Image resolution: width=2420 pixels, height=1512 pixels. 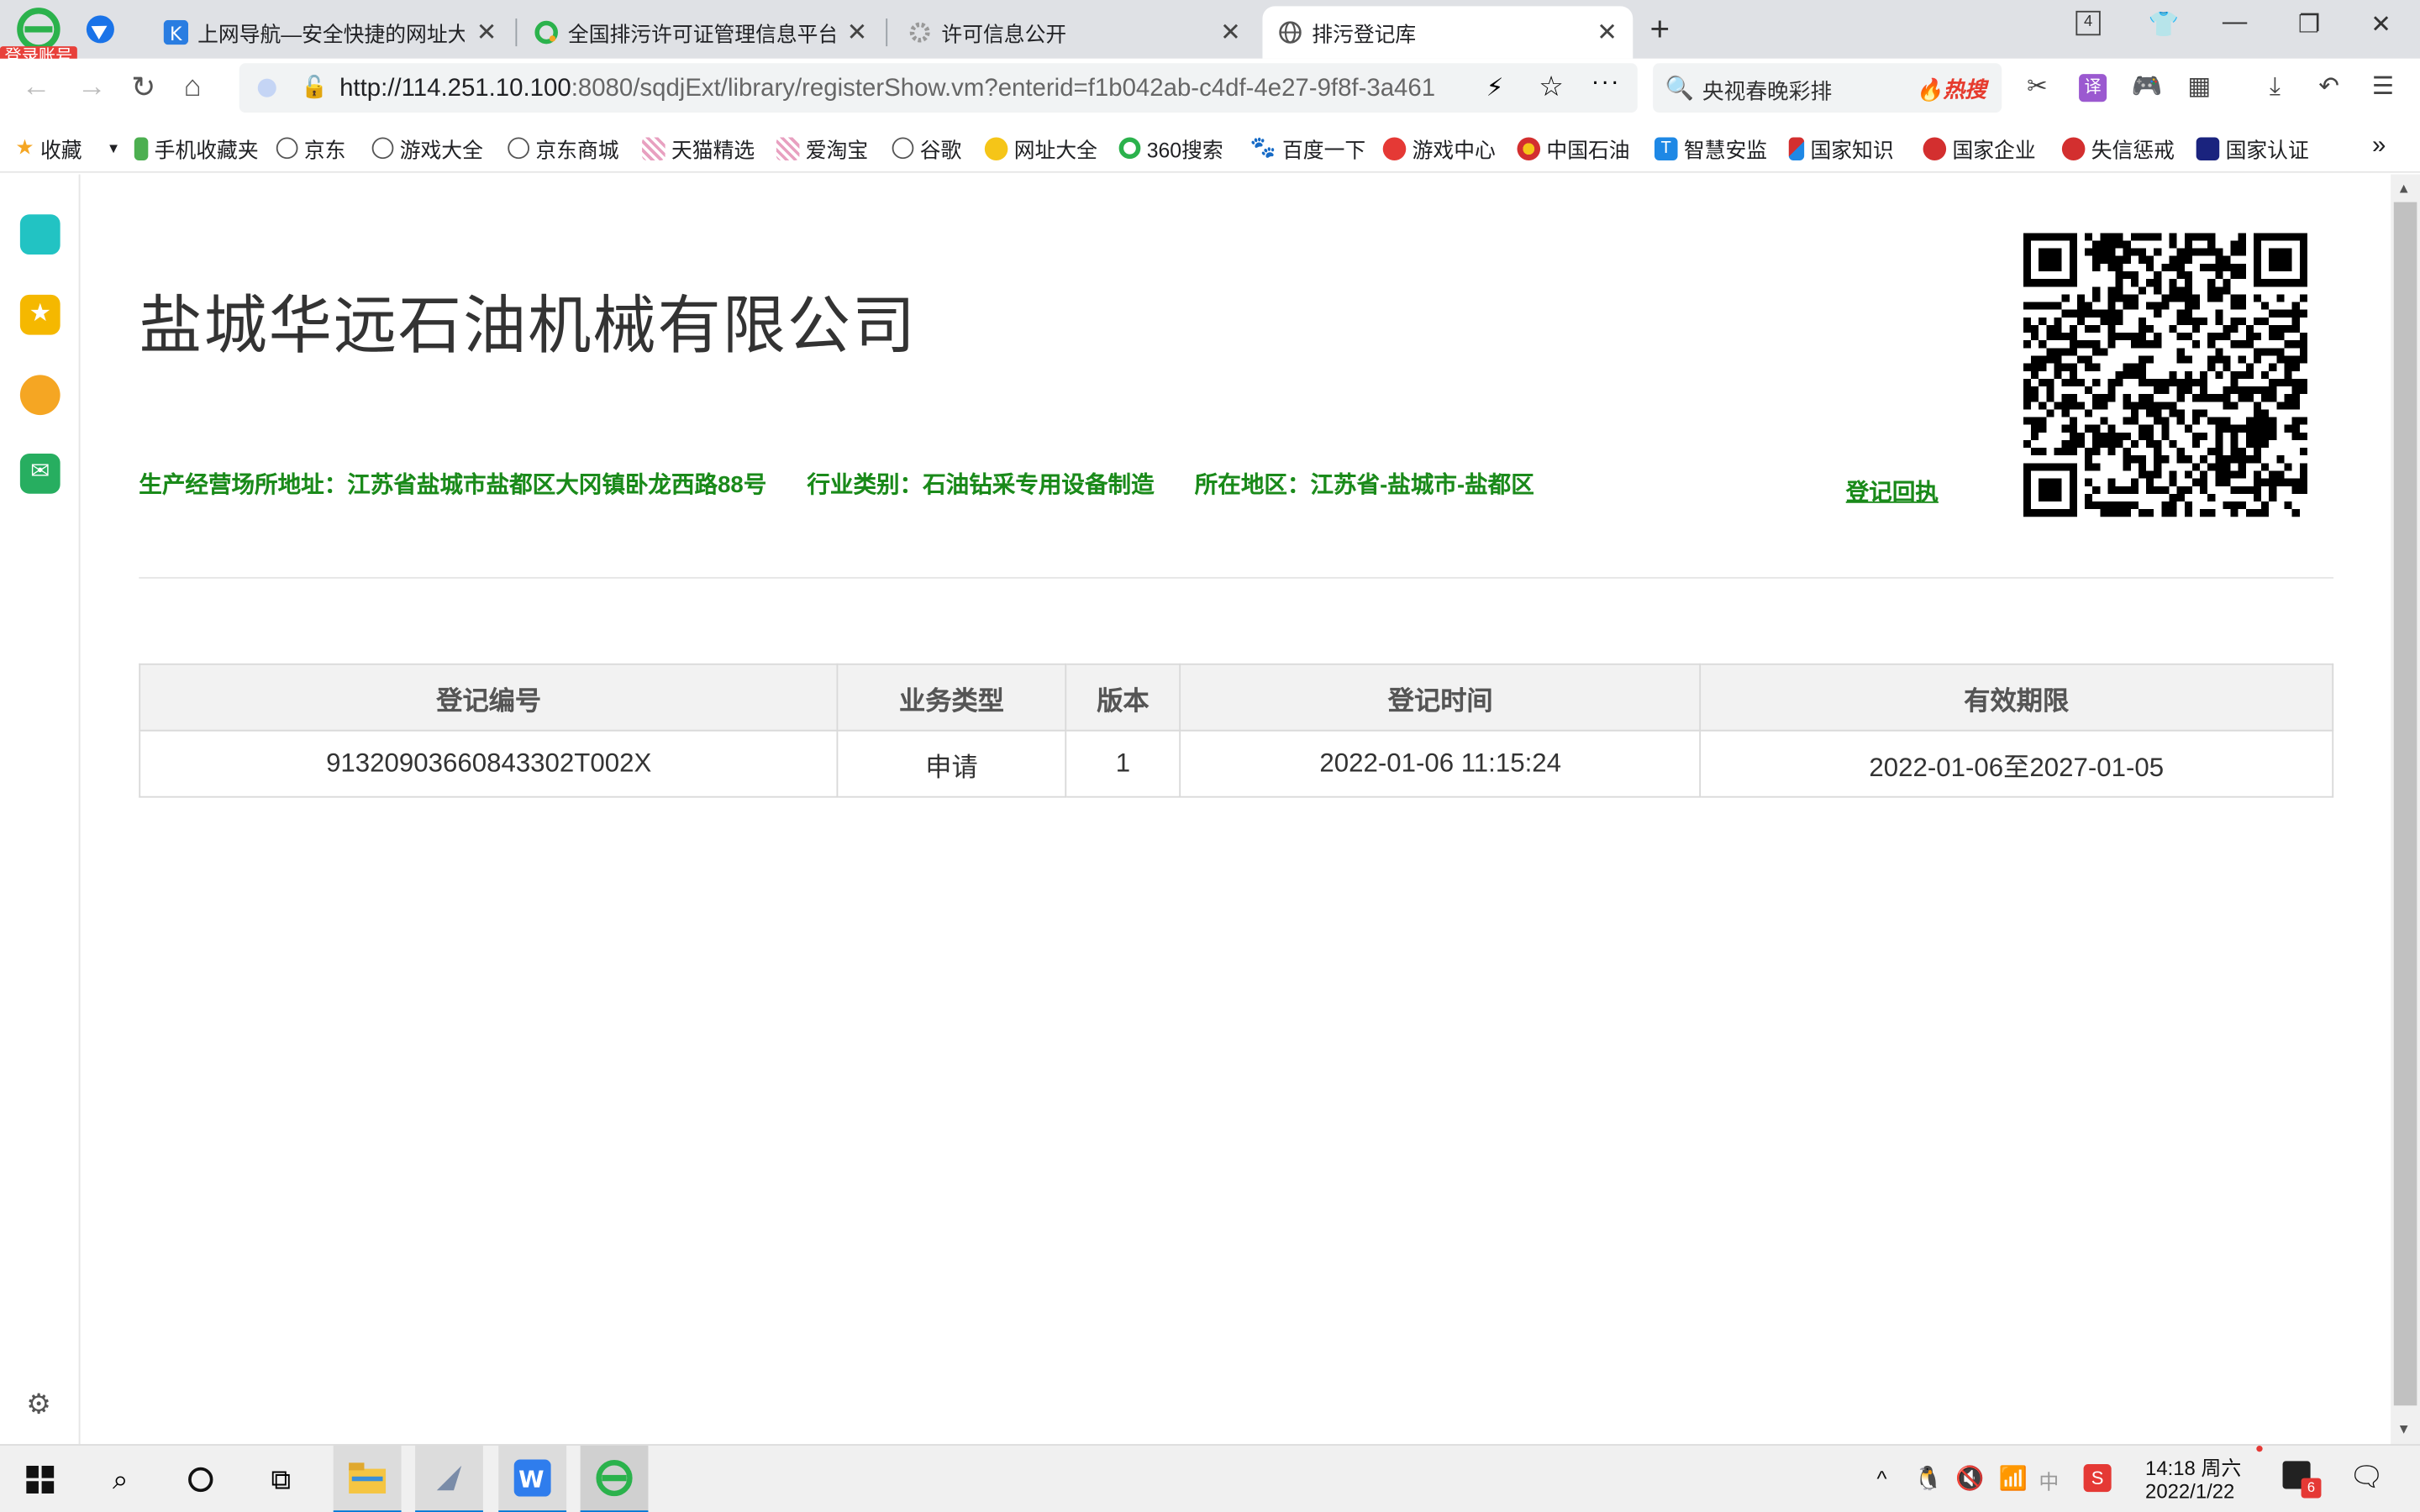 What do you see at coordinates (2367, 1477) in the screenshot?
I see `action-center-icon: 🗨` at bounding box center [2367, 1477].